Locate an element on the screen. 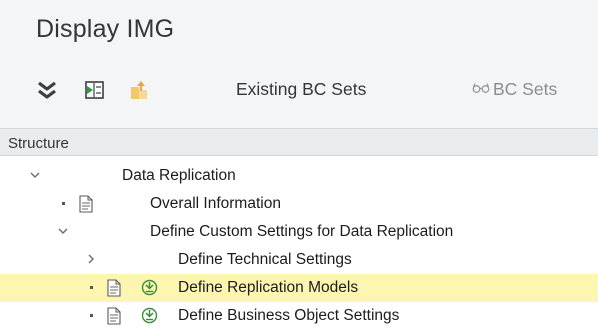 This screenshot has height=335, width=598. tree-node-label: Overall Information is located at coordinates (215, 203).